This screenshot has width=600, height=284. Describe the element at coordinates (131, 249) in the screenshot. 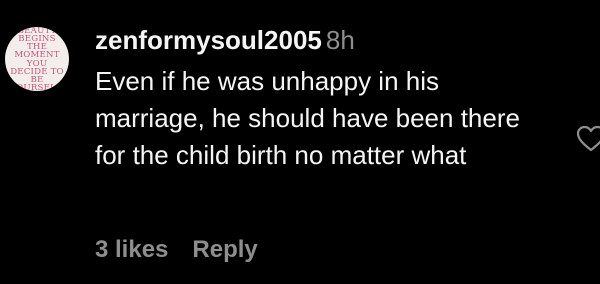

I see `likes-count: 3 likes` at that location.